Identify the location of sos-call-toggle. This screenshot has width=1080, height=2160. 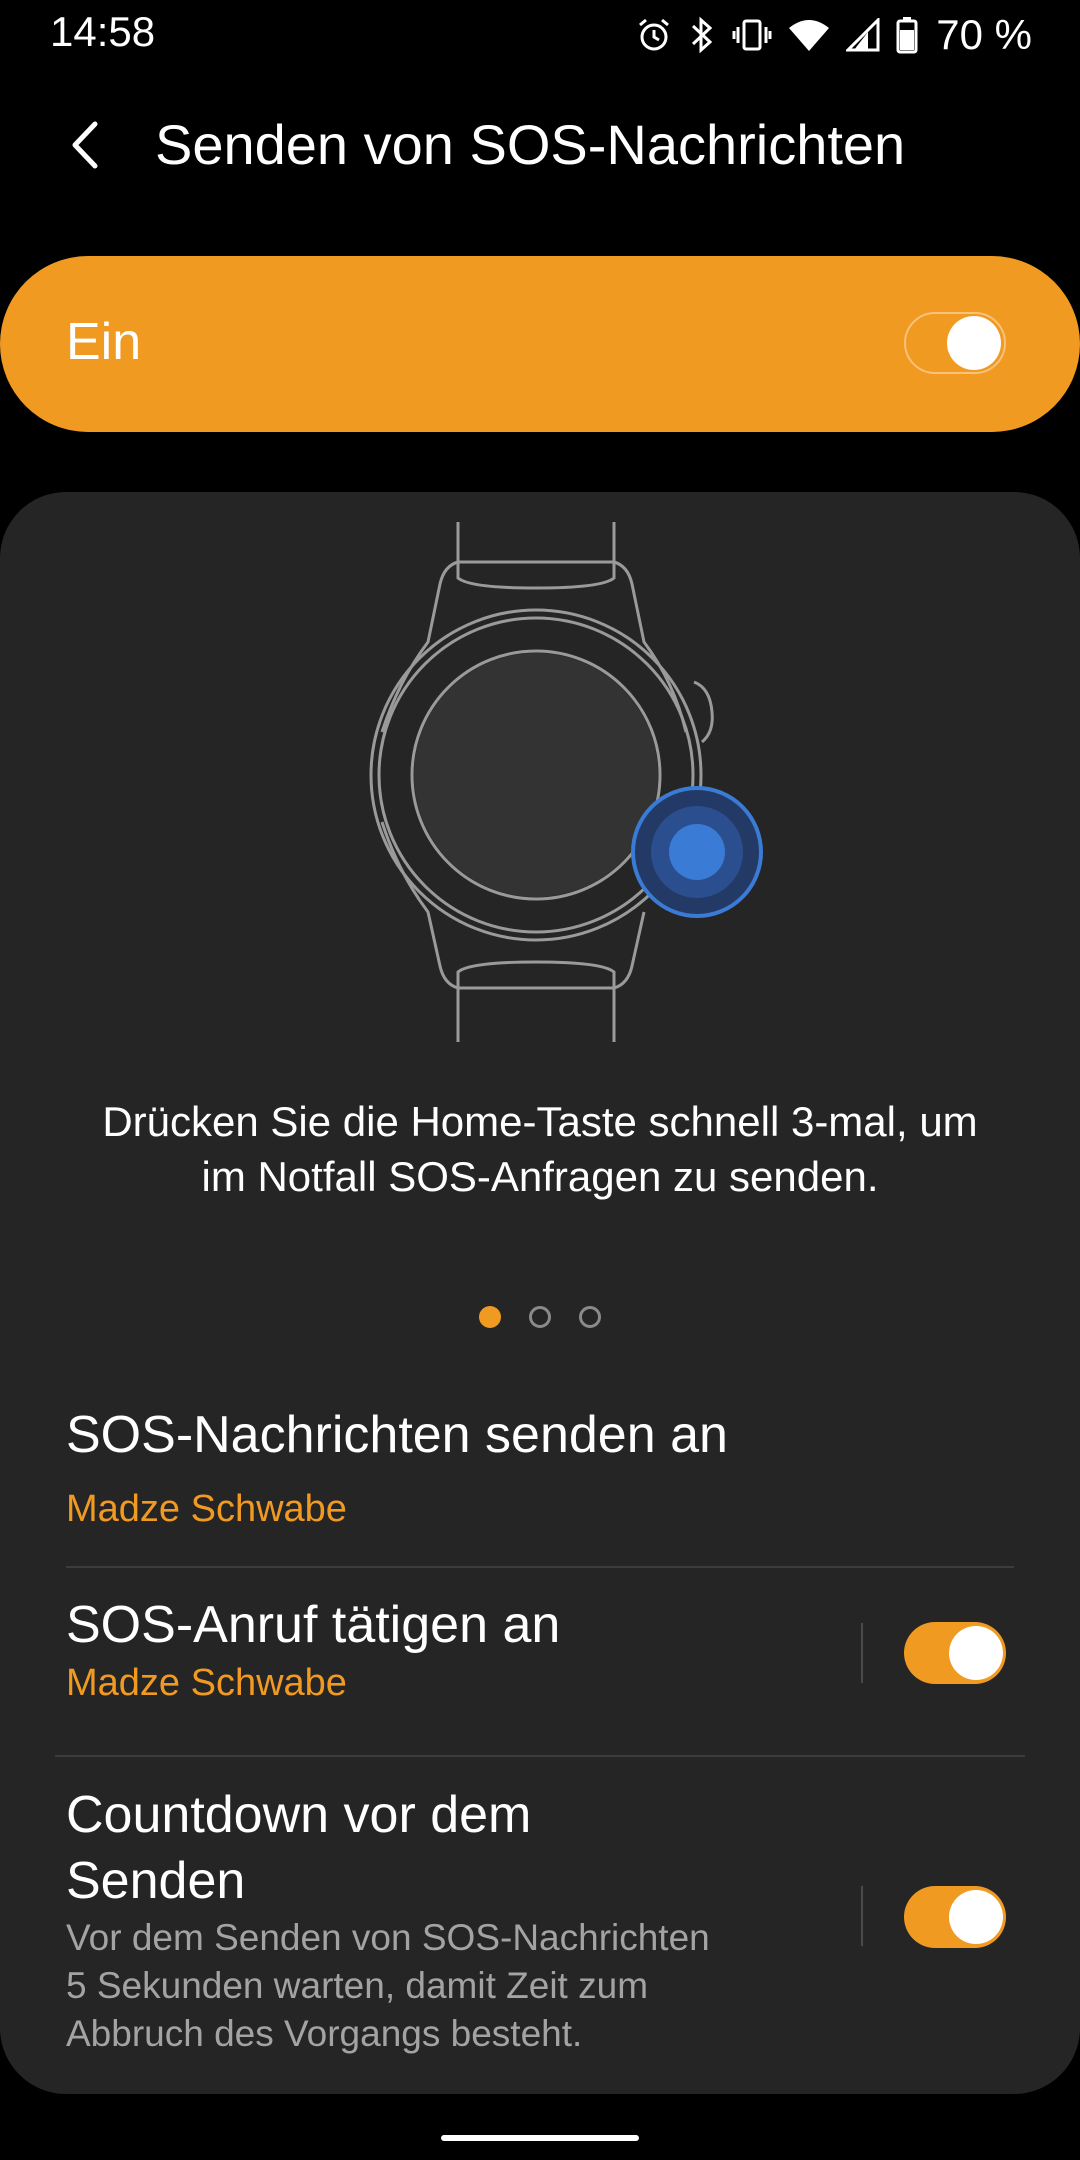
(955, 1653).